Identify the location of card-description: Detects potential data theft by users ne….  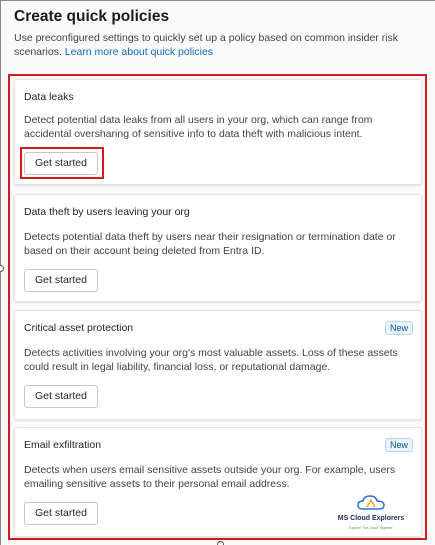
(210, 244).